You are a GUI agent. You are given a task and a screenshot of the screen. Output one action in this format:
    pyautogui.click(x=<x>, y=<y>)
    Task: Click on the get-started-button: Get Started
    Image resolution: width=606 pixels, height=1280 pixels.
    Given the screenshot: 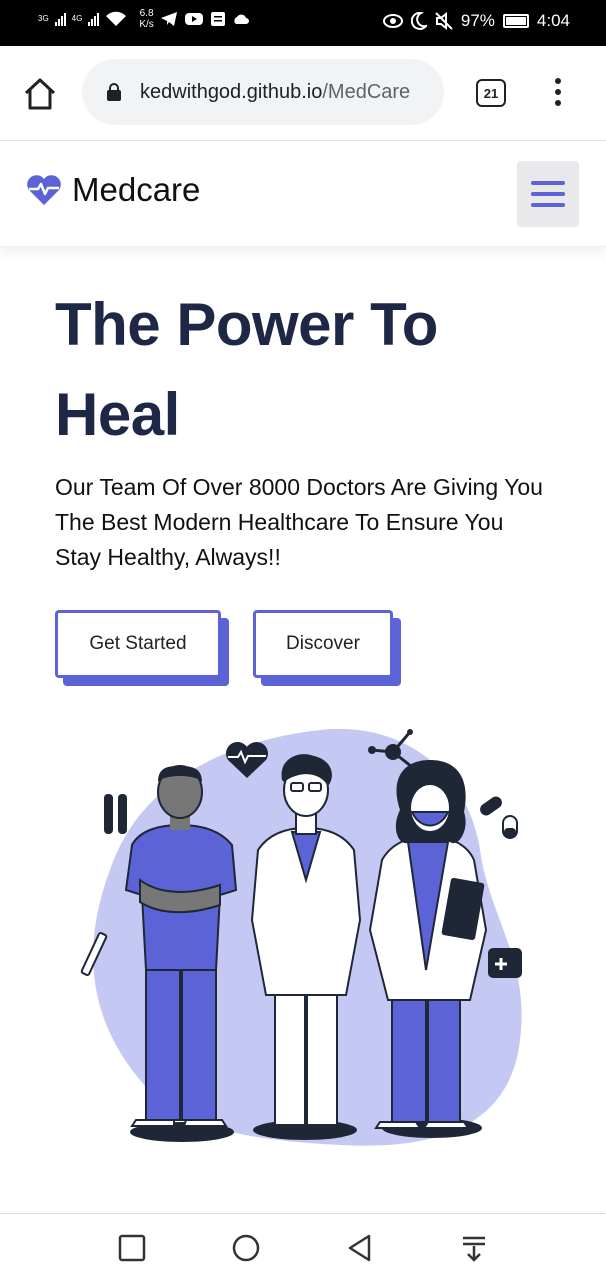 What is the action you would take?
    pyautogui.click(x=138, y=644)
    